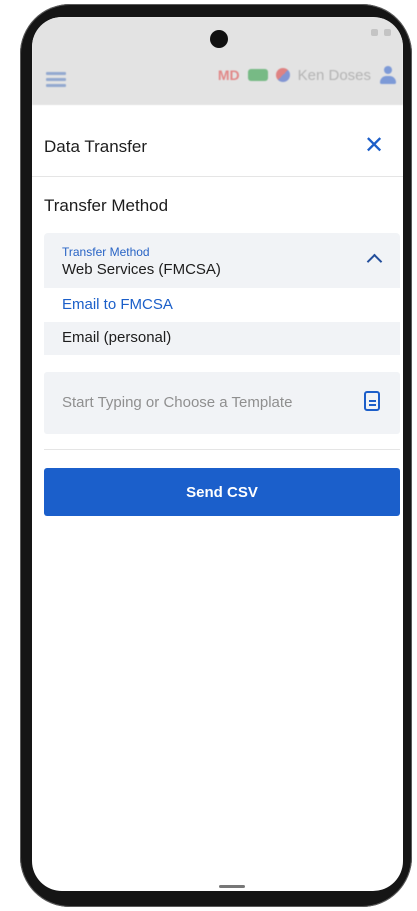 The height and width of the screenshot is (911, 417). What do you see at coordinates (219, 39) in the screenshot?
I see `camera-icon` at bounding box center [219, 39].